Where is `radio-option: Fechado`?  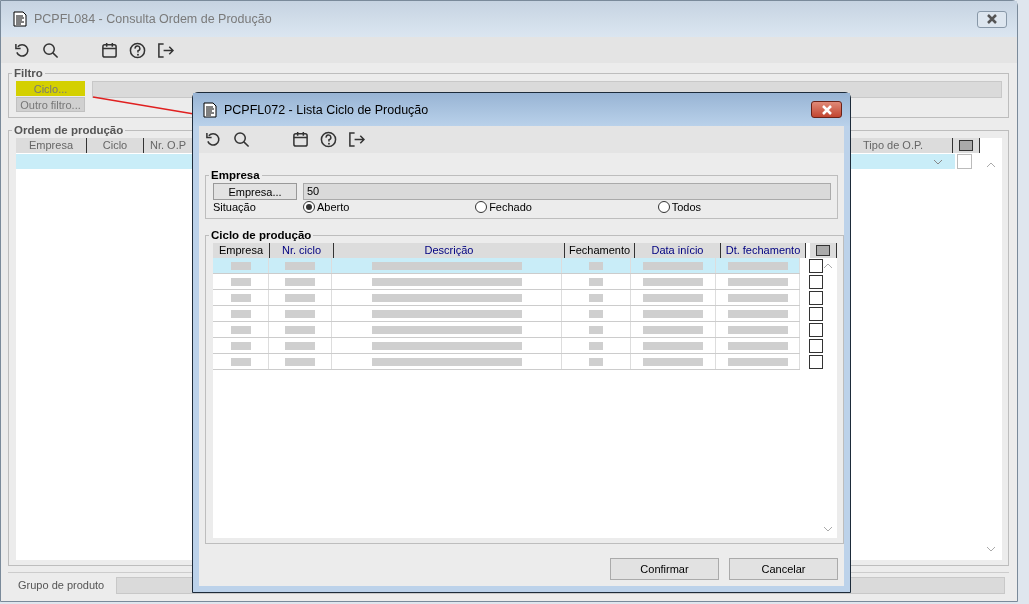
radio-option: Fechado is located at coordinates (503, 207).